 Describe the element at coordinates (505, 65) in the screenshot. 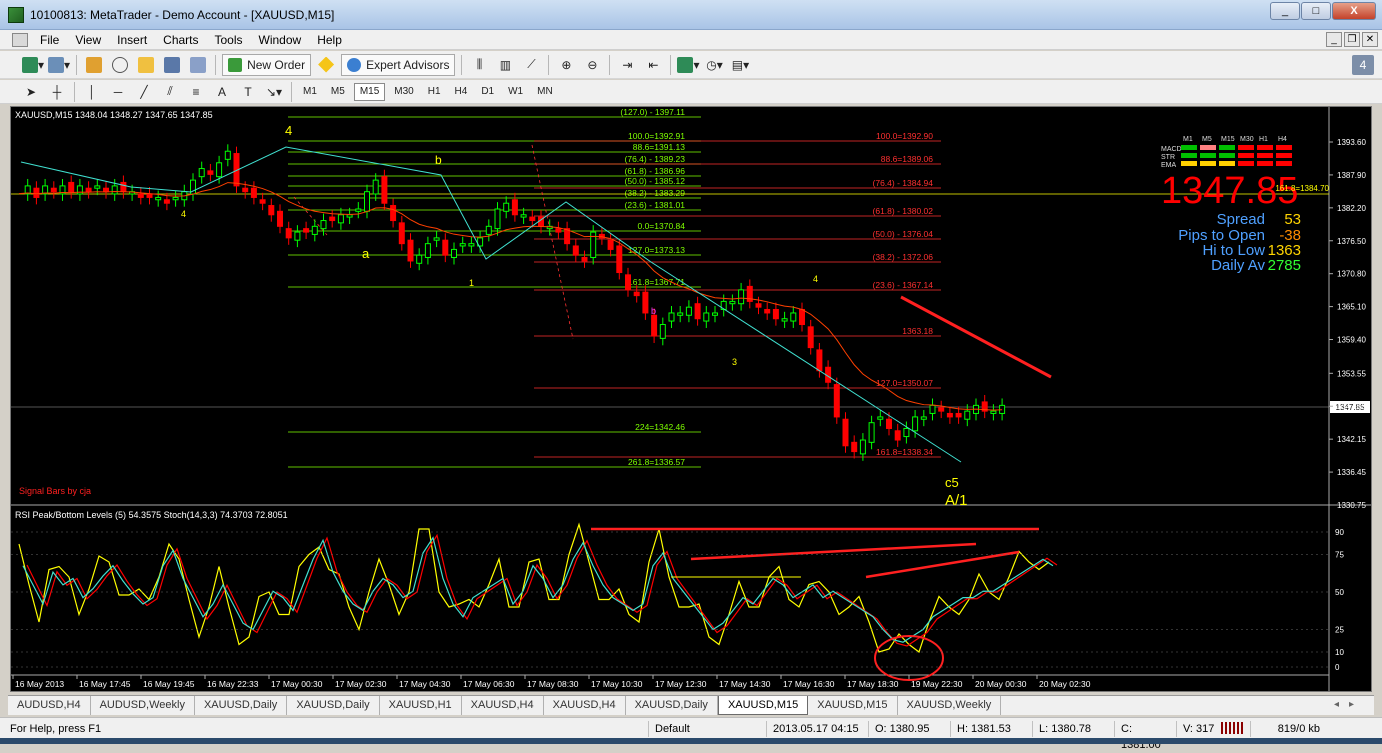

I see `candlestick-icon: ▥` at that location.